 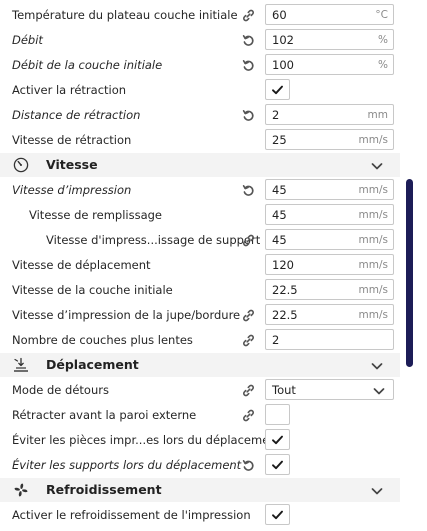 I want to click on setting-label: Vitesse d'impress...issage de support, so click(x=153, y=240).